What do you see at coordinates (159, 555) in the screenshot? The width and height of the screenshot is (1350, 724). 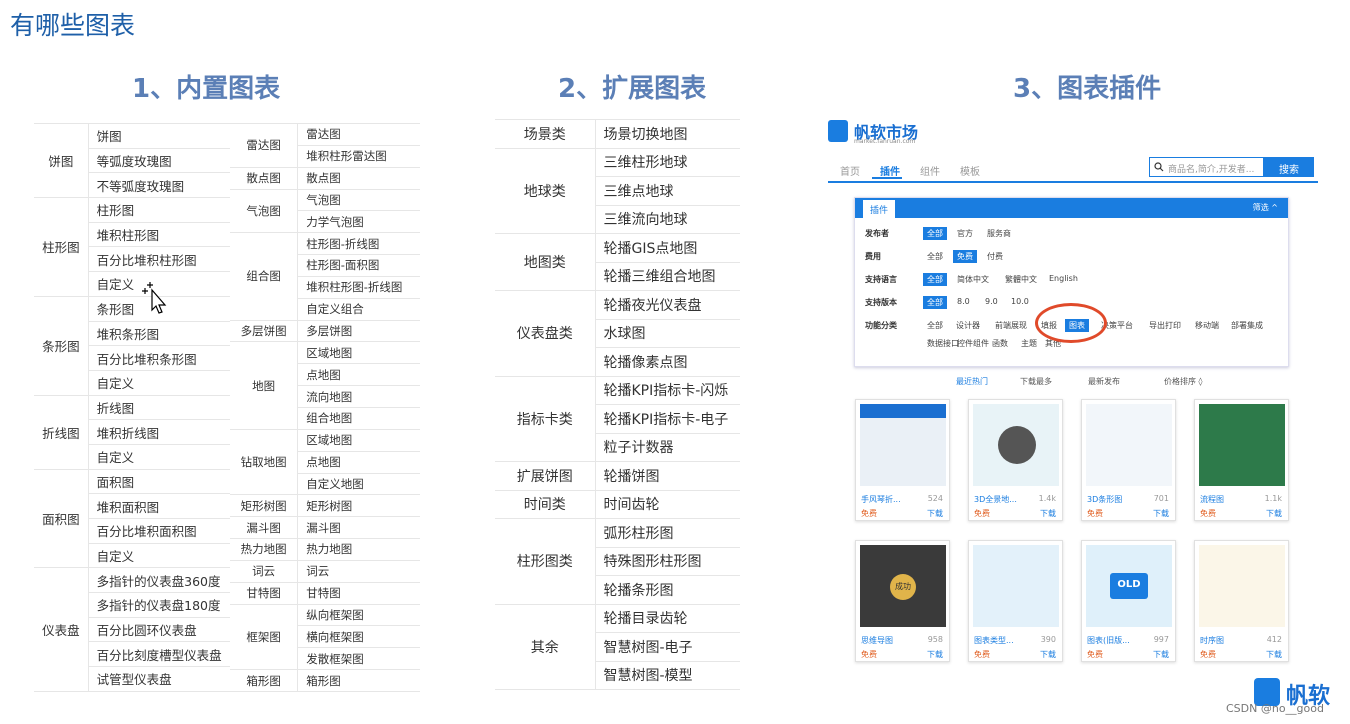 I see `builtin-item: 自定义` at bounding box center [159, 555].